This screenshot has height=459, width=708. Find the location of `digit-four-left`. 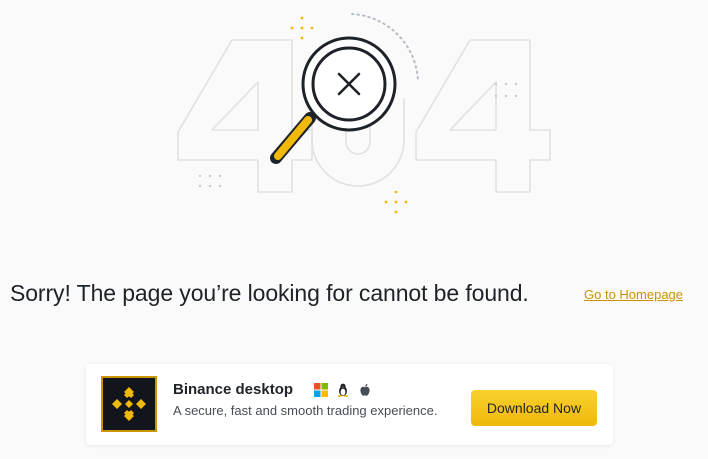

digit-four-left is located at coordinates (245, 116).